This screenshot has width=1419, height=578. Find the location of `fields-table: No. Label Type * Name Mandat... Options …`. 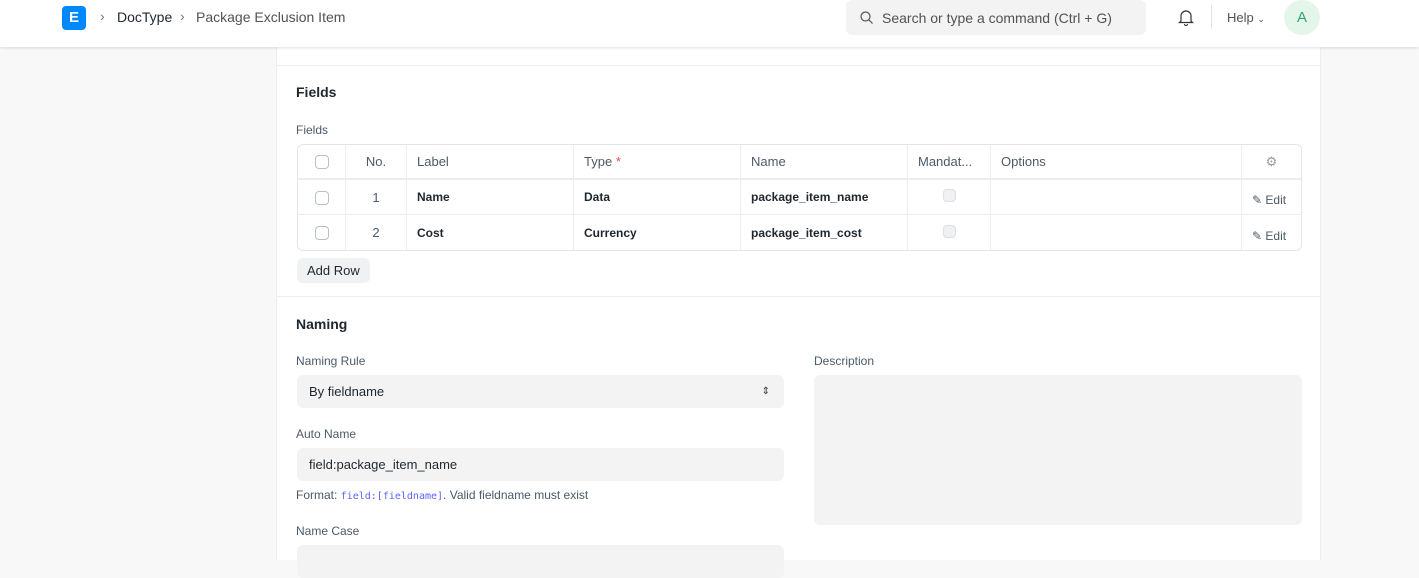

fields-table: No. Label Type * Name Mandat... Options … is located at coordinates (799, 197).